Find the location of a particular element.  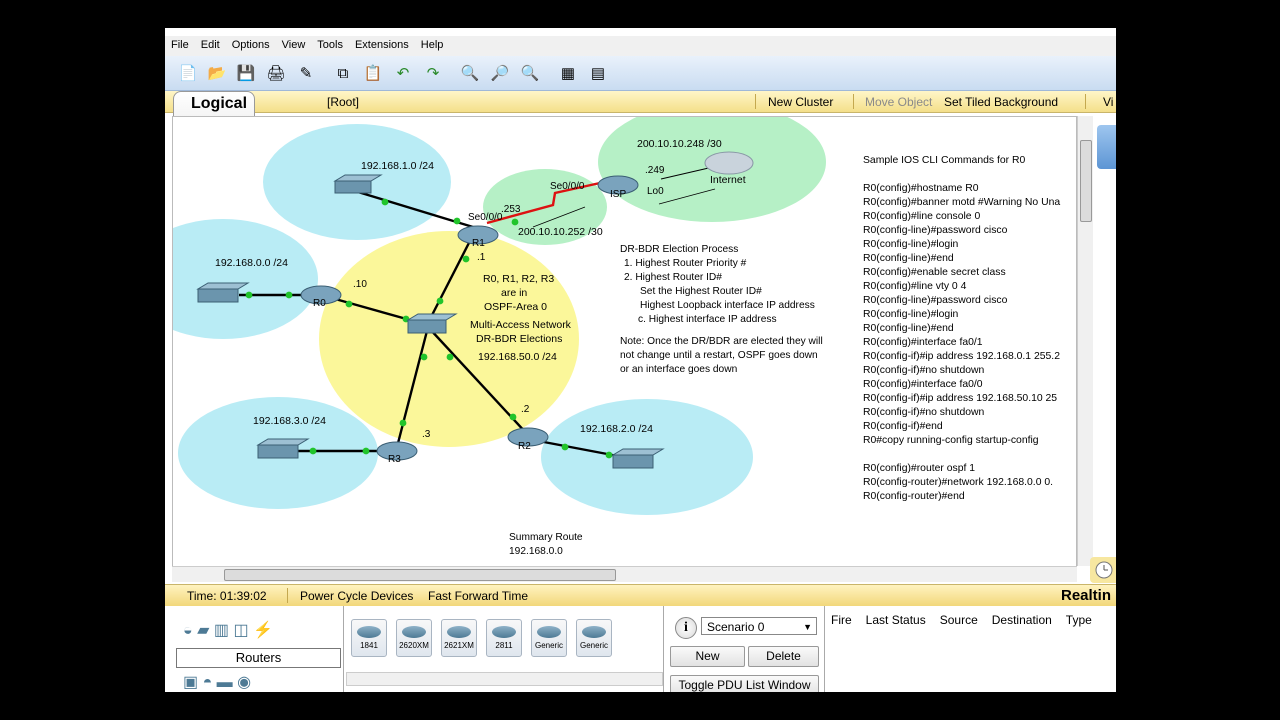

copy-icon: ⧉ is located at coordinates (343, 73).